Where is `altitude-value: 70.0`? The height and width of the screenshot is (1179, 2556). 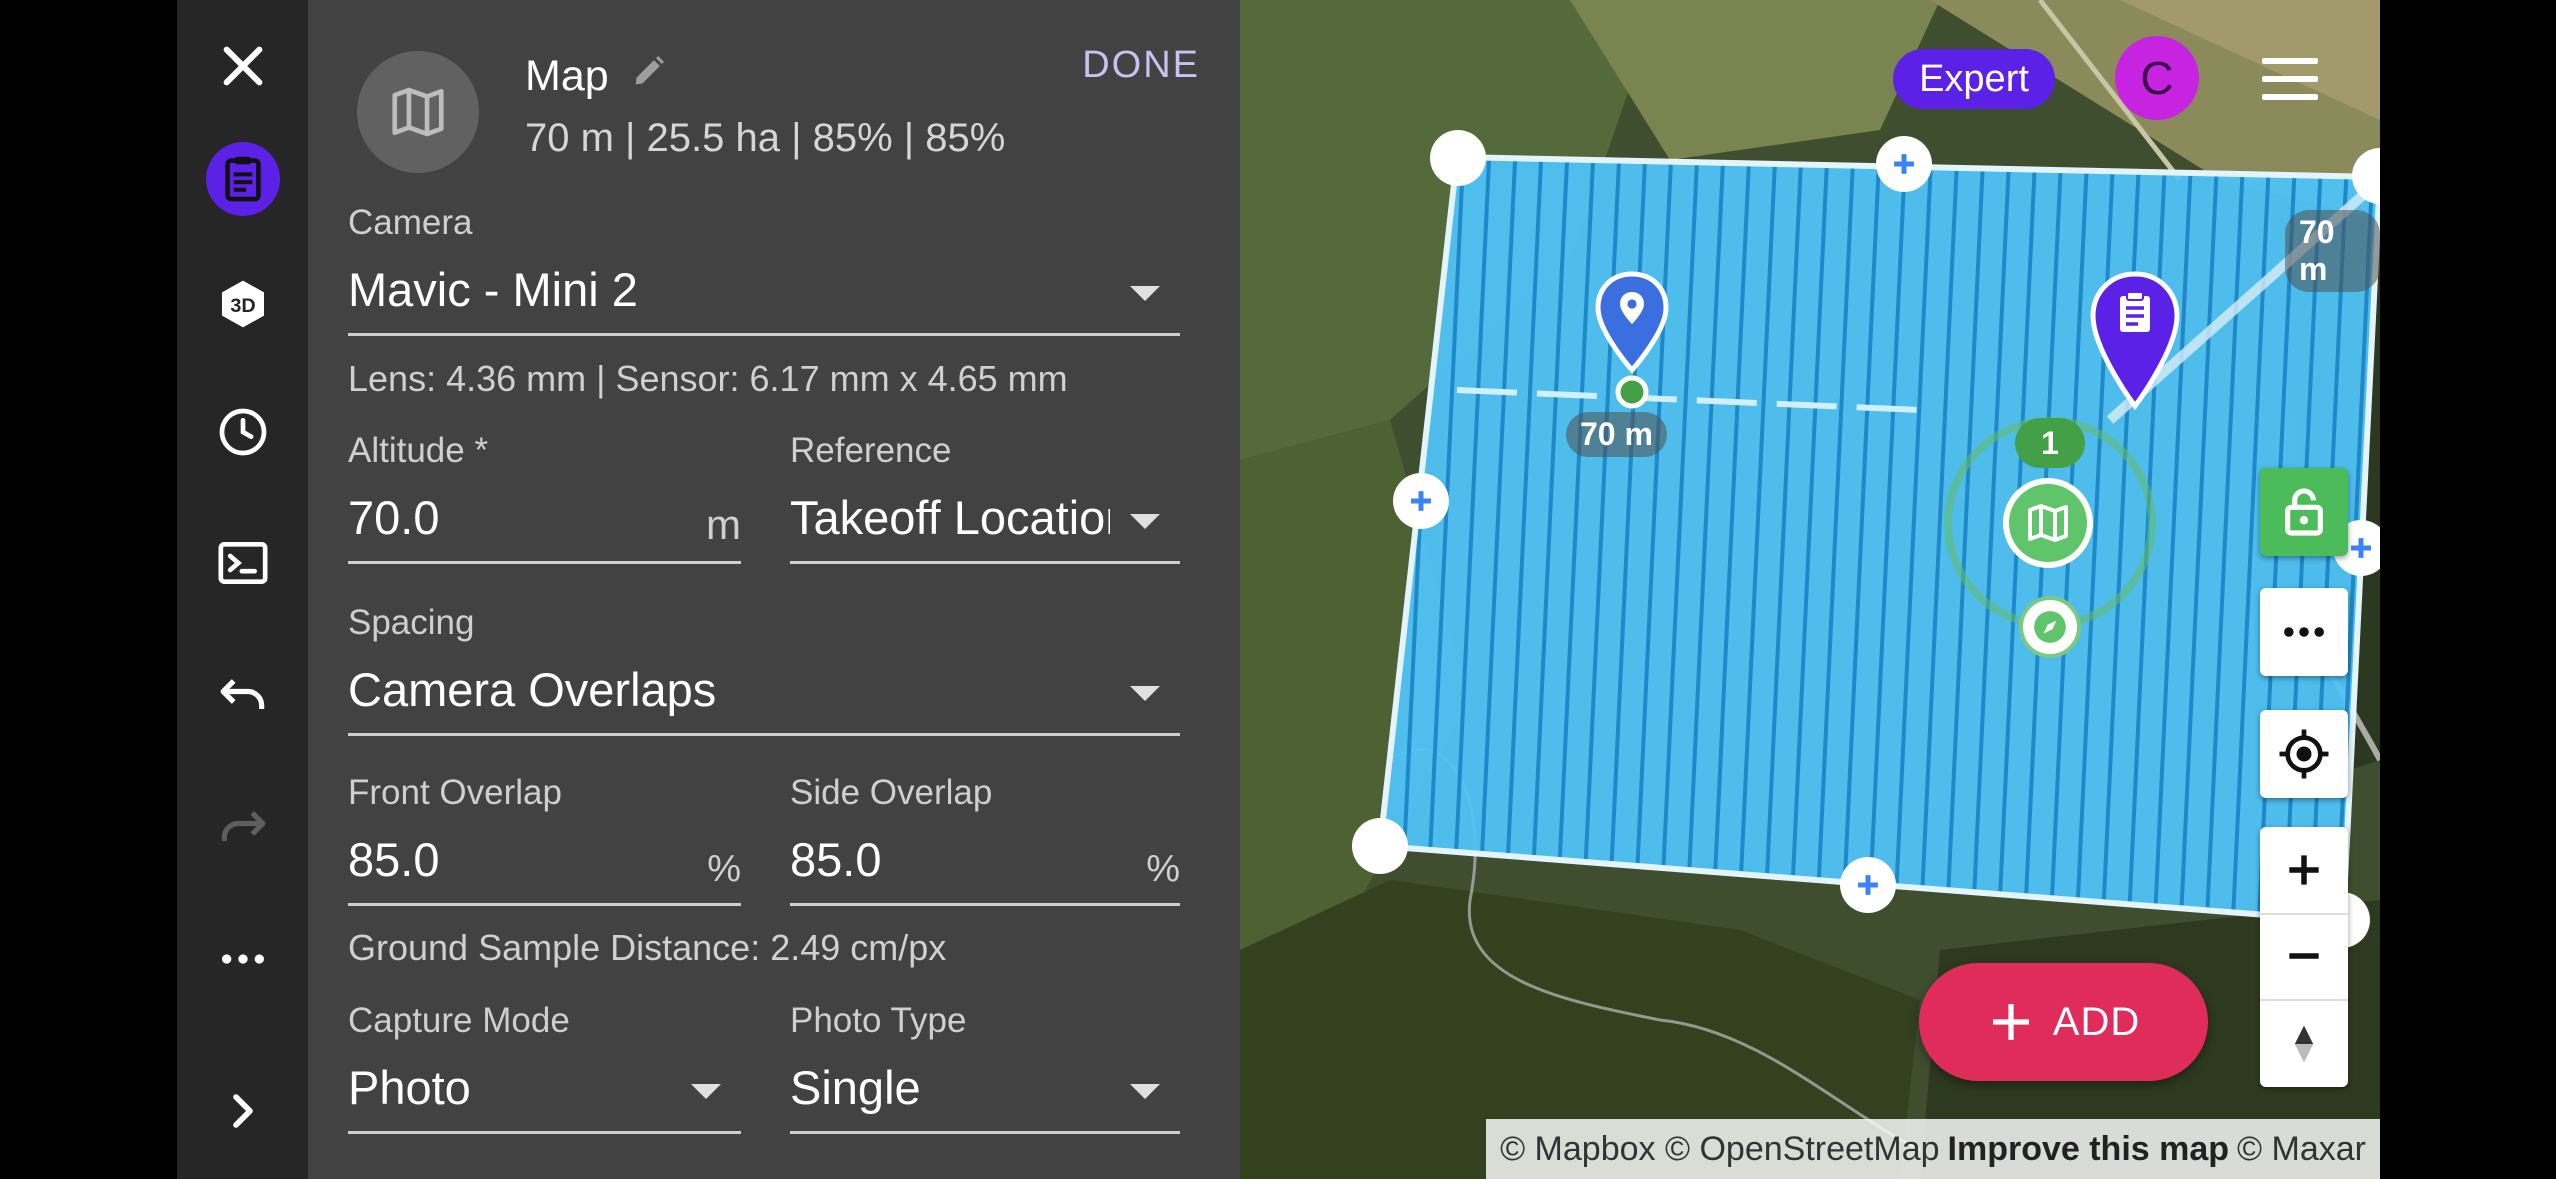 altitude-value: 70.0 is located at coordinates (394, 517).